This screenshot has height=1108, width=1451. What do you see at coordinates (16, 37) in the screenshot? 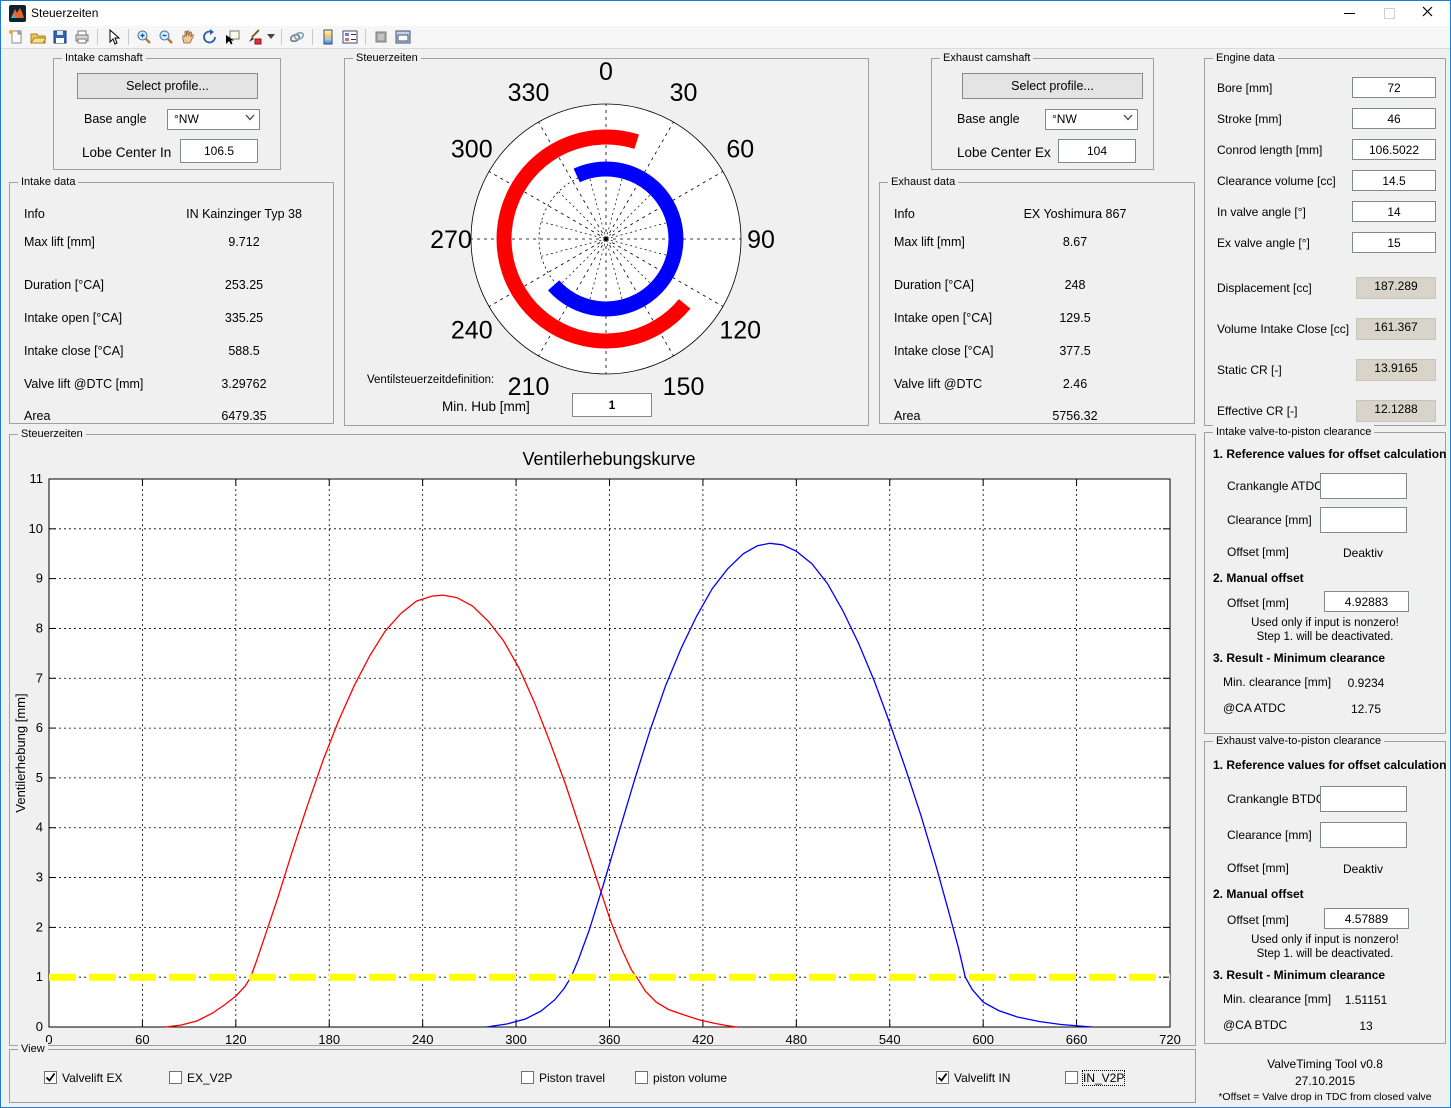
I see `new-figure-icon` at bounding box center [16, 37].